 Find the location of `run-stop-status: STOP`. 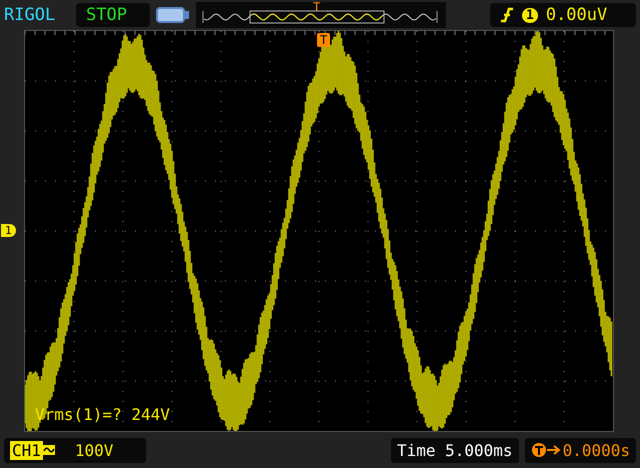

run-stop-status: STOP is located at coordinates (113, 15).